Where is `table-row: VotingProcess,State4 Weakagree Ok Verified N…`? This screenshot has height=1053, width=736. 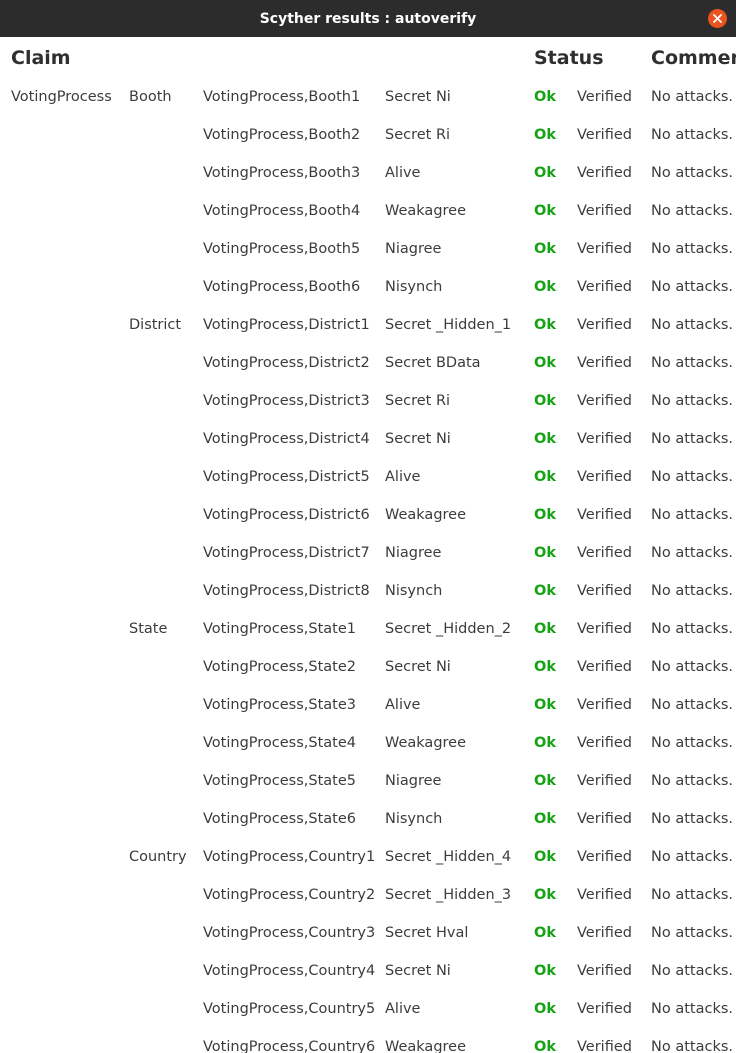
table-row: VotingProcess,State4 Weakagree Ok Verified N… is located at coordinates (368, 717).